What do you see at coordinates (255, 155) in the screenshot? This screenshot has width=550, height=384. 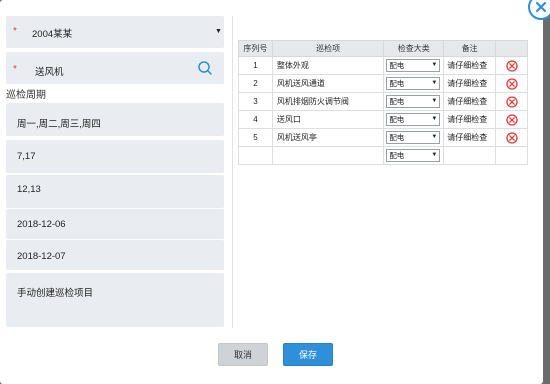 I see `row-no` at bounding box center [255, 155].